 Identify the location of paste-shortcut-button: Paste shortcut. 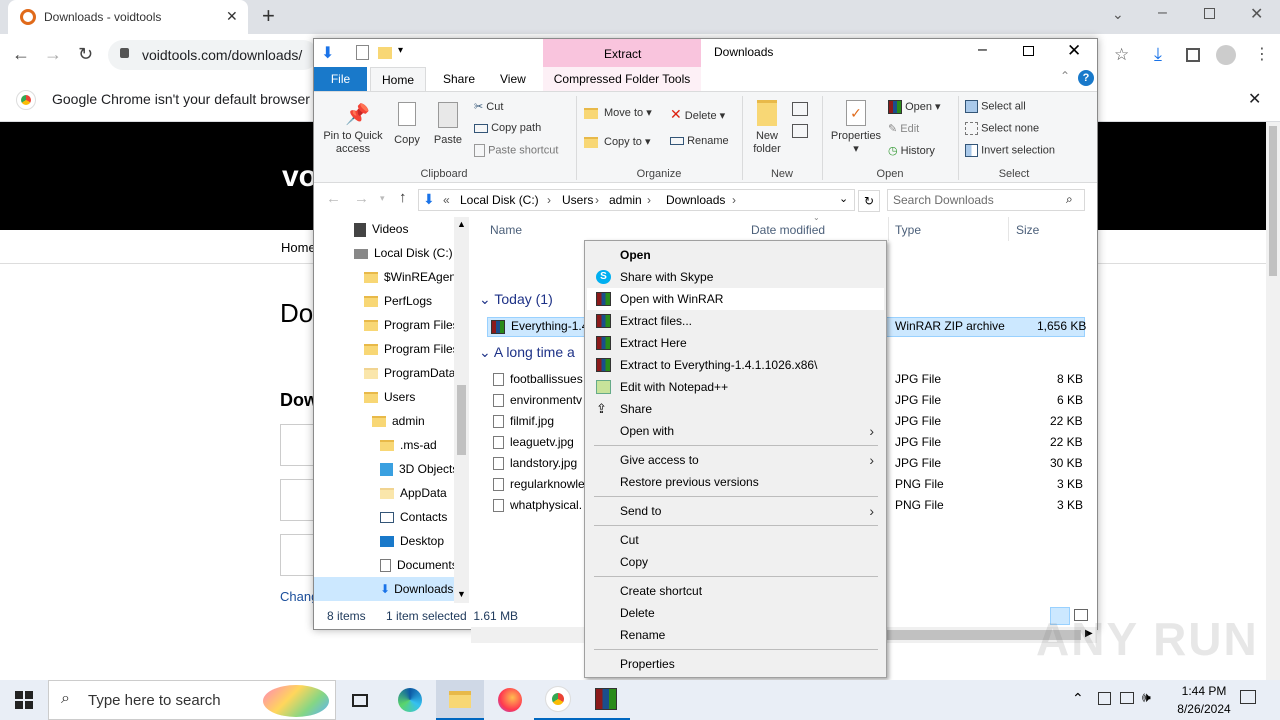
(516, 150).